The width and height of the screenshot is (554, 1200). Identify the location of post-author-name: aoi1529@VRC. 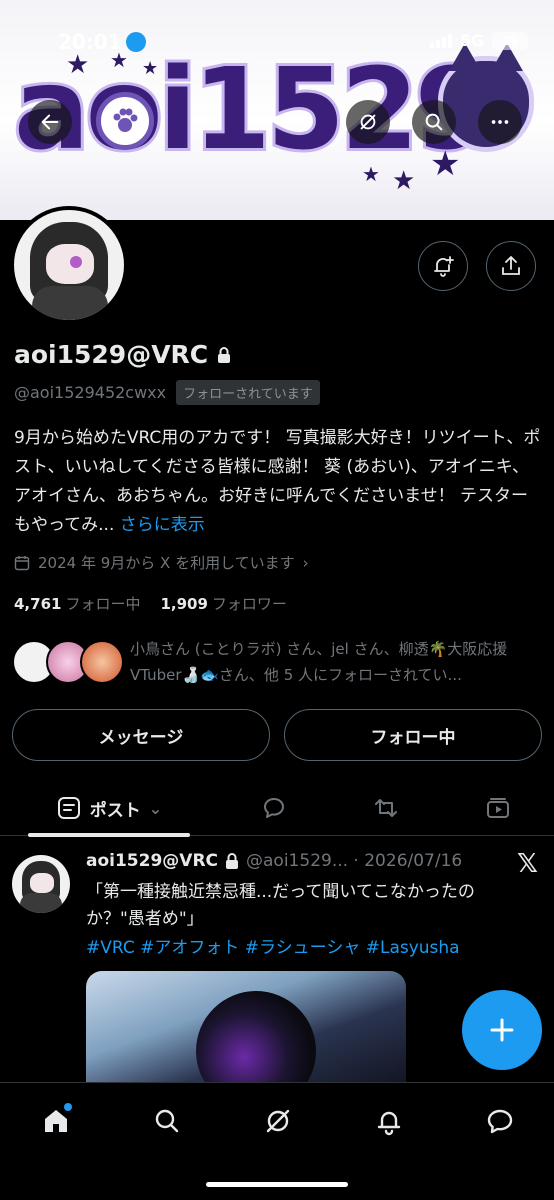
(152, 861).